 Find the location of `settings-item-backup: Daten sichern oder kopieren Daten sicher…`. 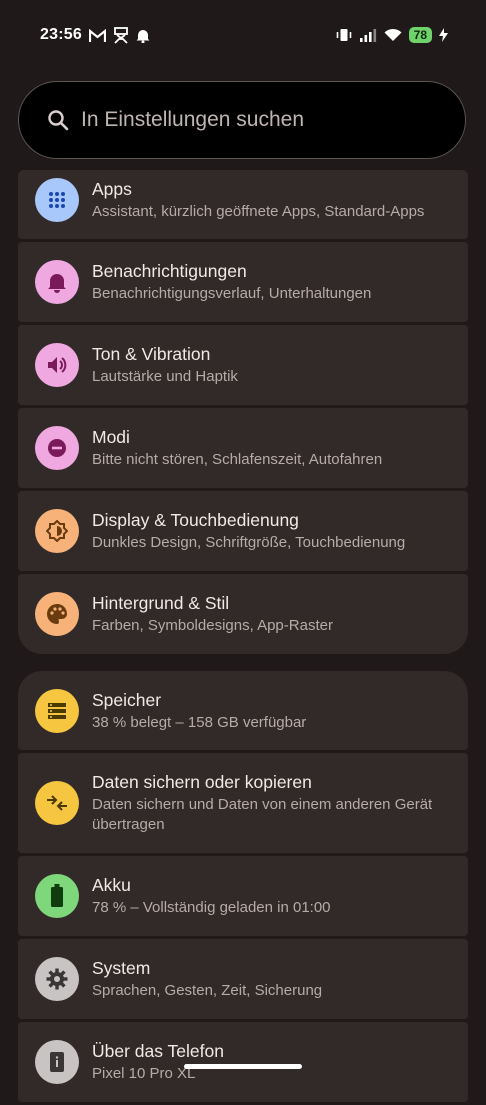

settings-item-backup: Daten sichern oder kopieren Daten sicher… is located at coordinates (243, 803).